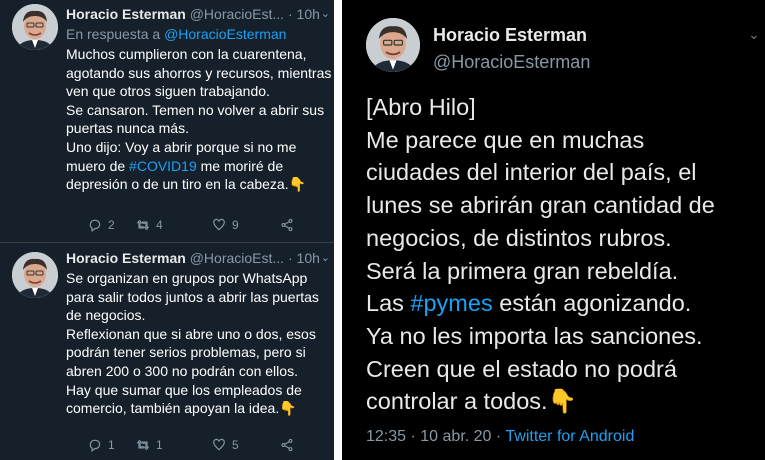 The width and height of the screenshot is (765, 460). I want to click on tweet-line: ciudades del interior del país, el, so click(531, 172).